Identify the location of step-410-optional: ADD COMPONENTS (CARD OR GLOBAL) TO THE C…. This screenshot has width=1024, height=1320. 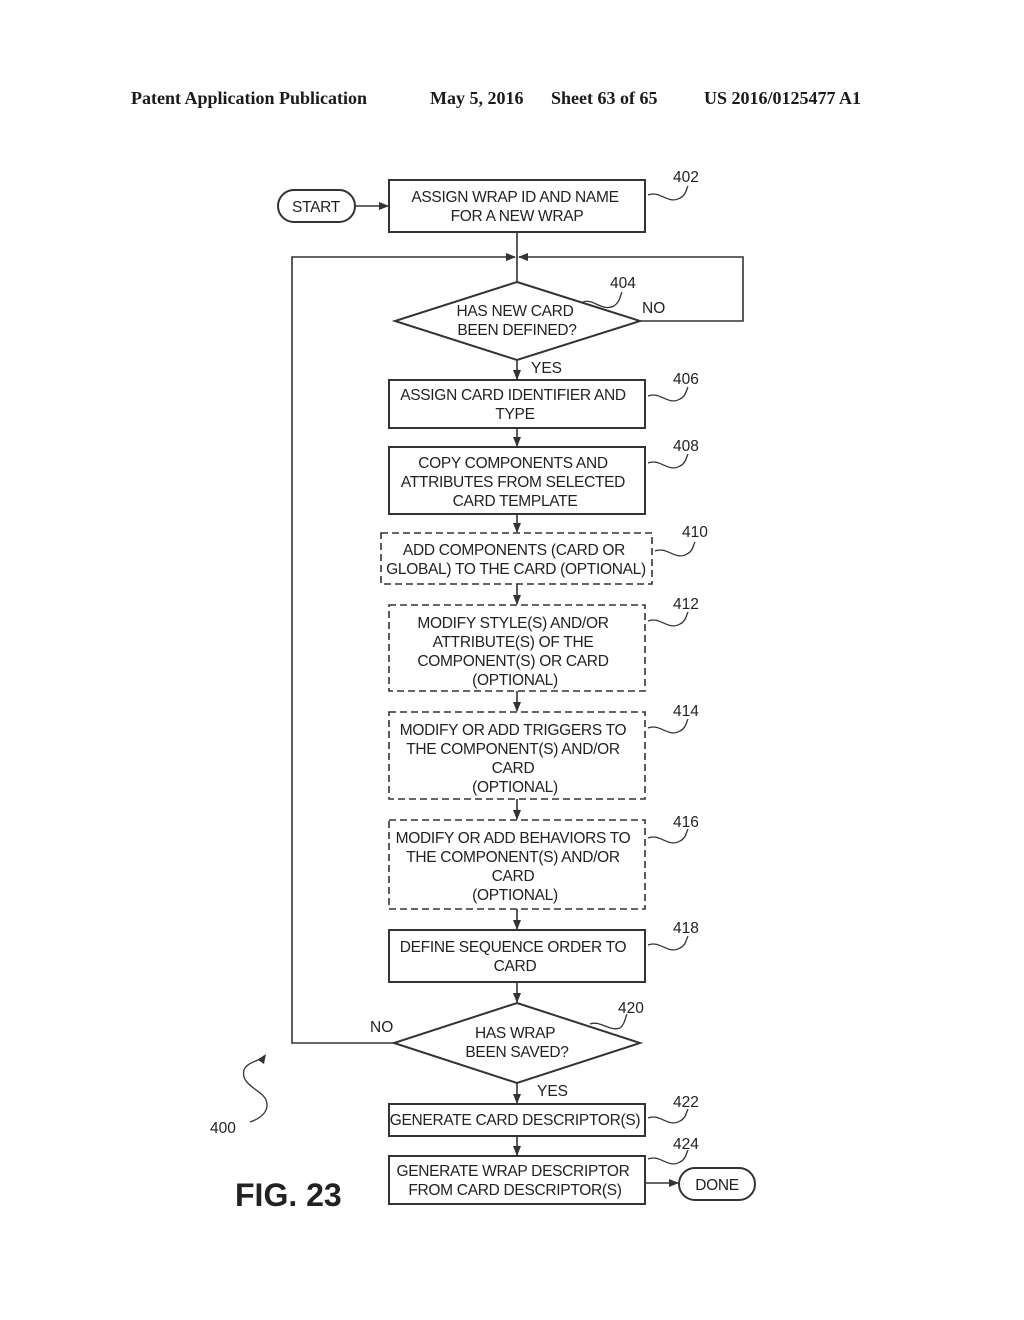
(544, 554).